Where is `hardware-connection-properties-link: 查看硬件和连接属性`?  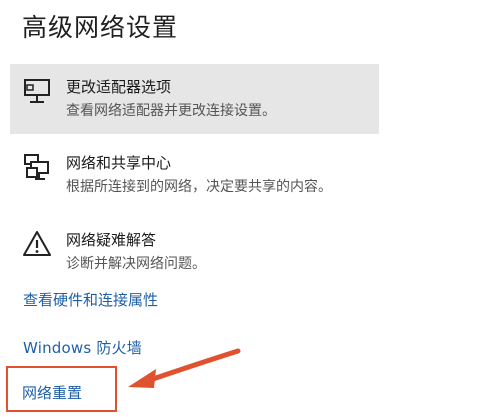
hardware-connection-properties-link: 查看硬件和连接属性 is located at coordinates (90, 299).